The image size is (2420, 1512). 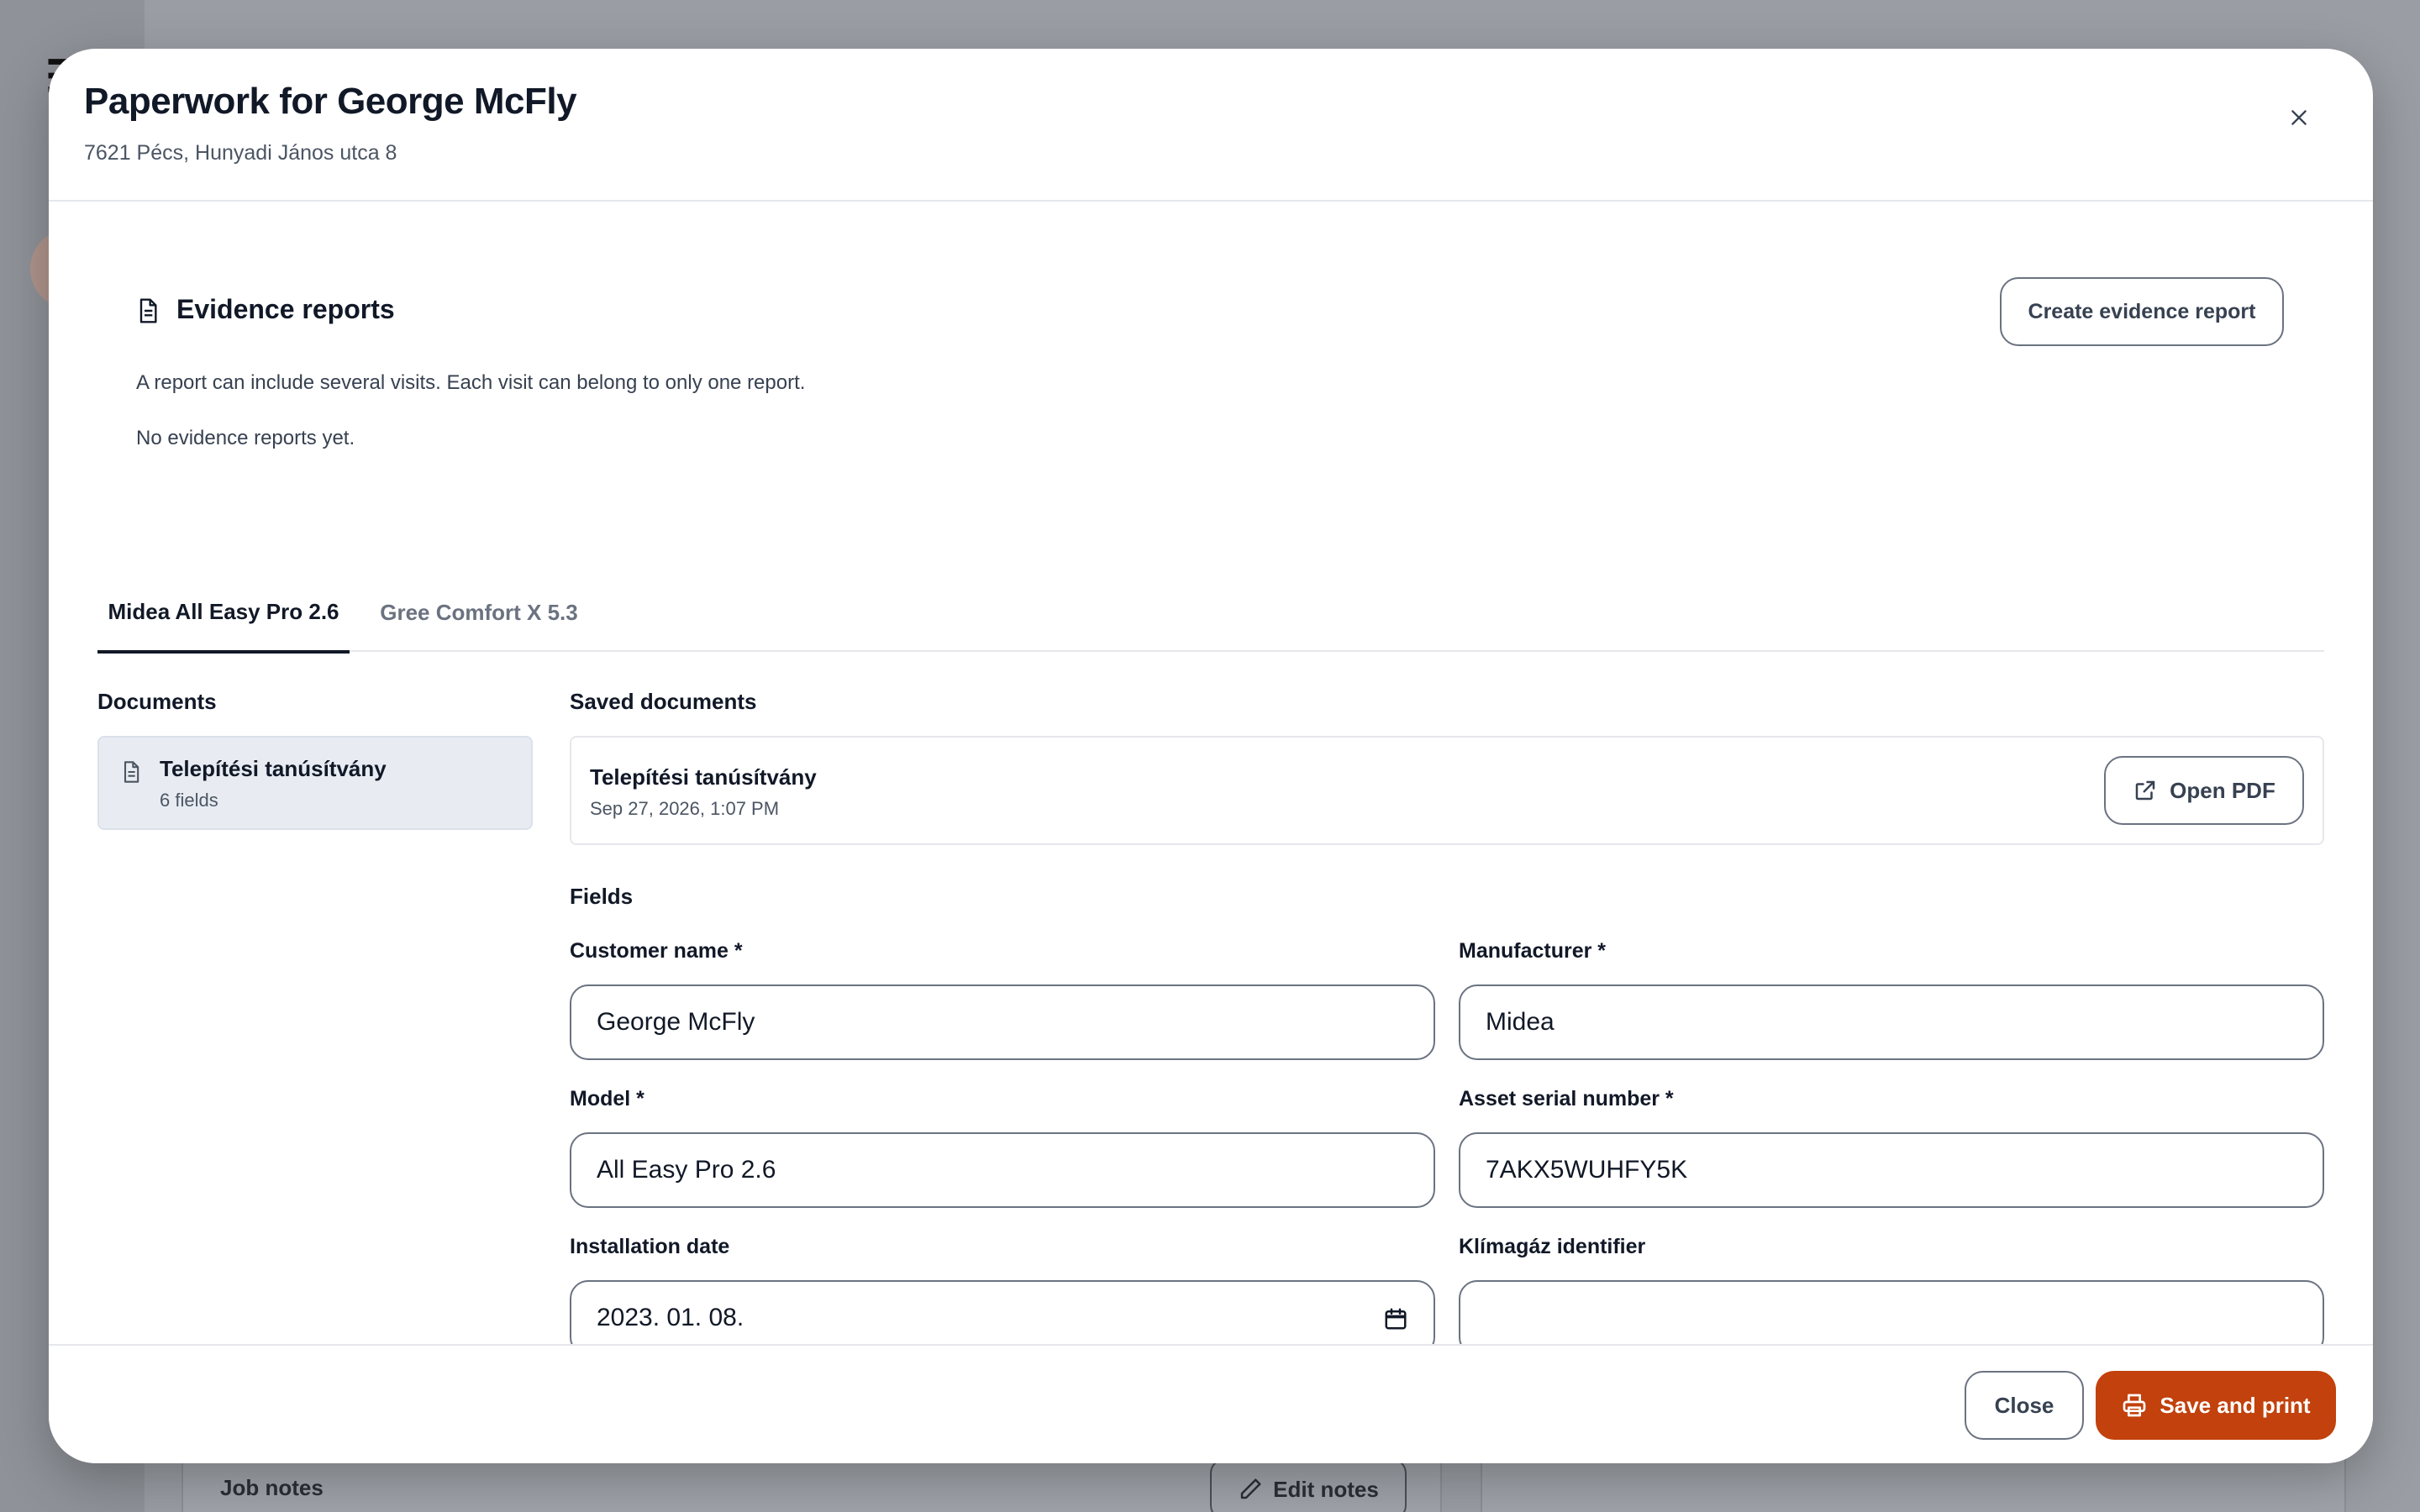 What do you see at coordinates (2142, 311) in the screenshot?
I see `create-evidence-report-button: Create evidence report` at bounding box center [2142, 311].